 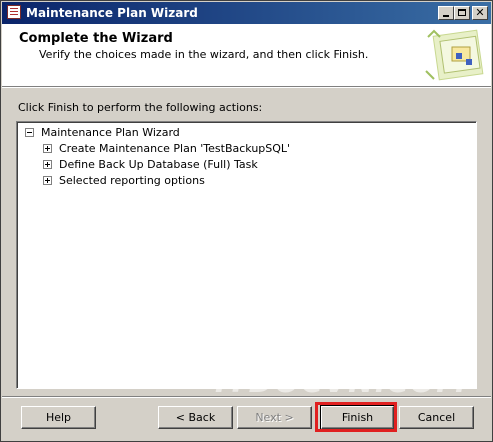 What do you see at coordinates (175, 148) in the screenshot?
I see `tree-item-label: Create Maintenance Plan 'TestBackupSQL'` at bounding box center [175, 148].